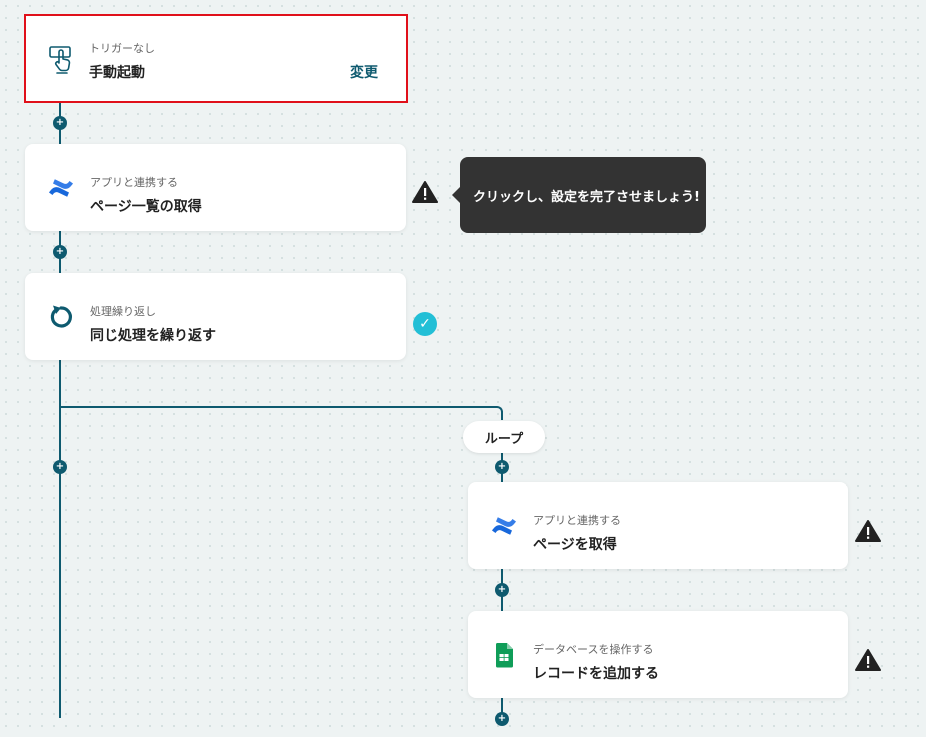 The image size is (926, 737). Describe the element at coordinates (504, 655) in the screenshot. I see `google-sheets-icon` at that location.